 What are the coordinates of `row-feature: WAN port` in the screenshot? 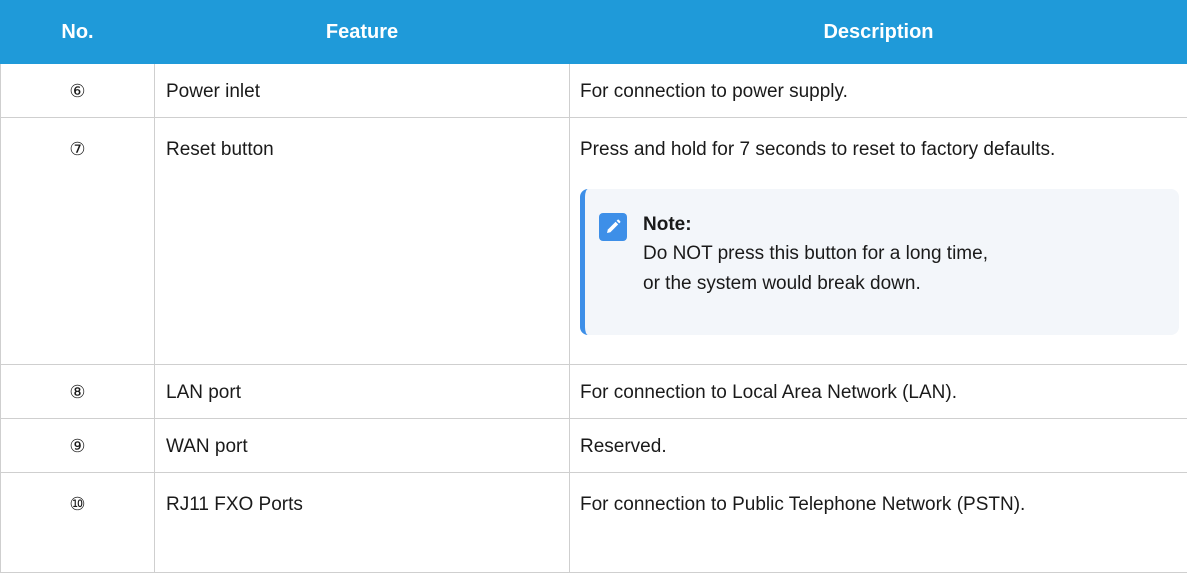 It's located at (362, 446).